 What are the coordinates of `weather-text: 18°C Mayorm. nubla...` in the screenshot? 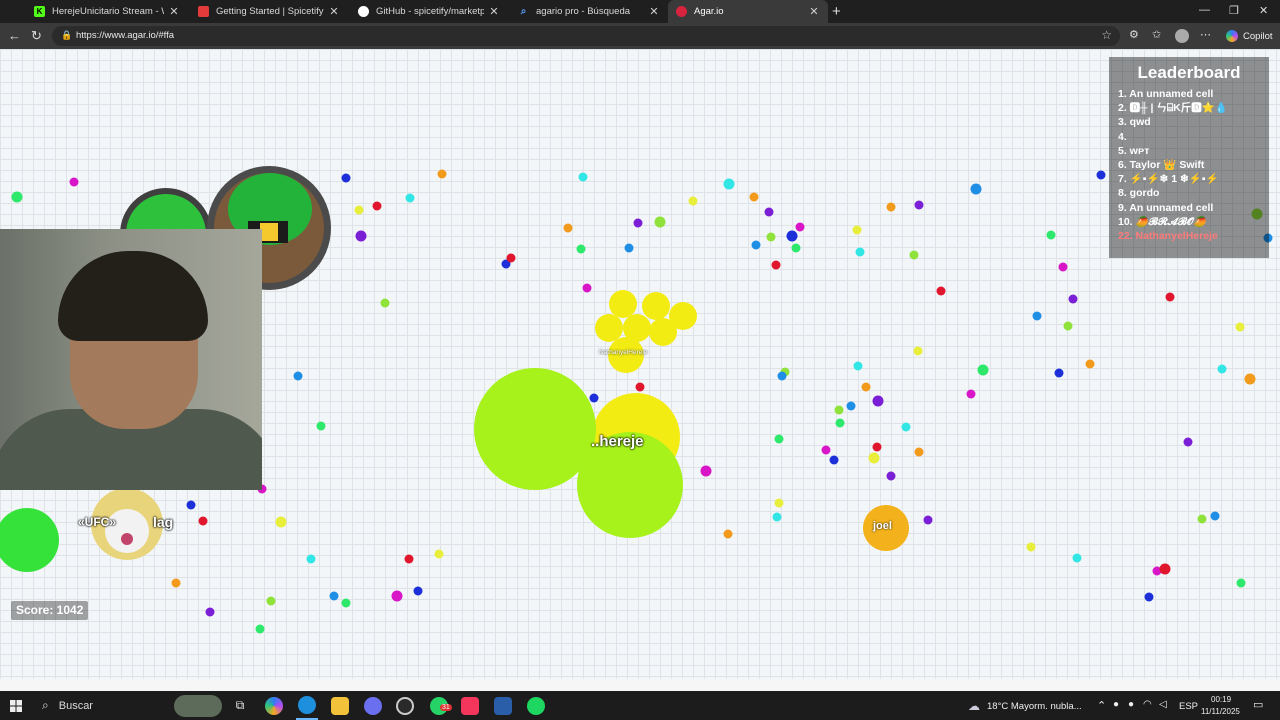 It's located at (1034, 706).